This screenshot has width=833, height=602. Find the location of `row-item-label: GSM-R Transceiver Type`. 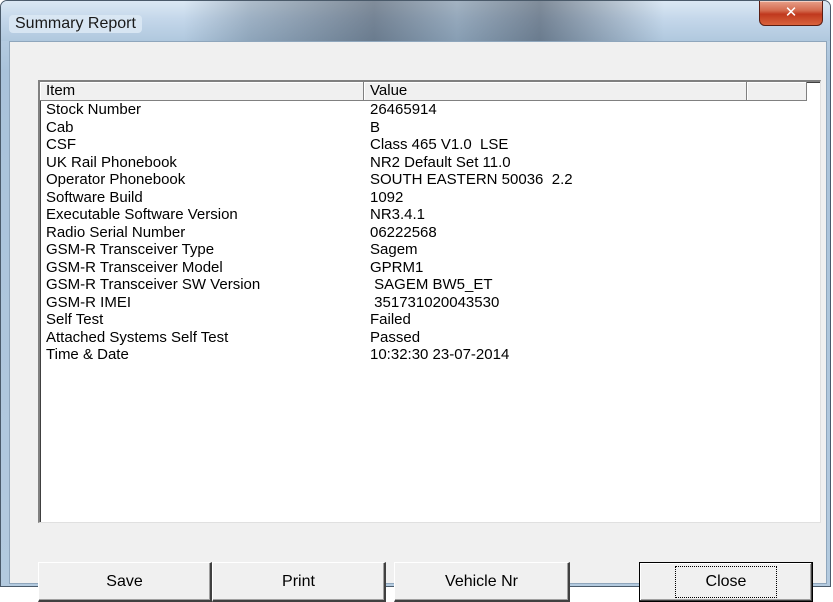

row-item-label: GSM-R Transceiver Type is located at coordinates (130, 249).